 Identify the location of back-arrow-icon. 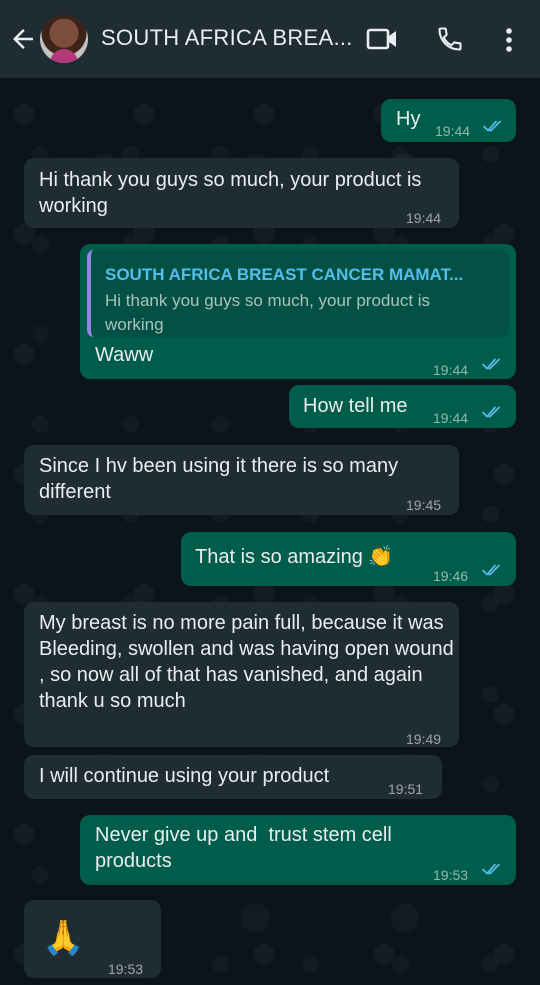
(23, 39).